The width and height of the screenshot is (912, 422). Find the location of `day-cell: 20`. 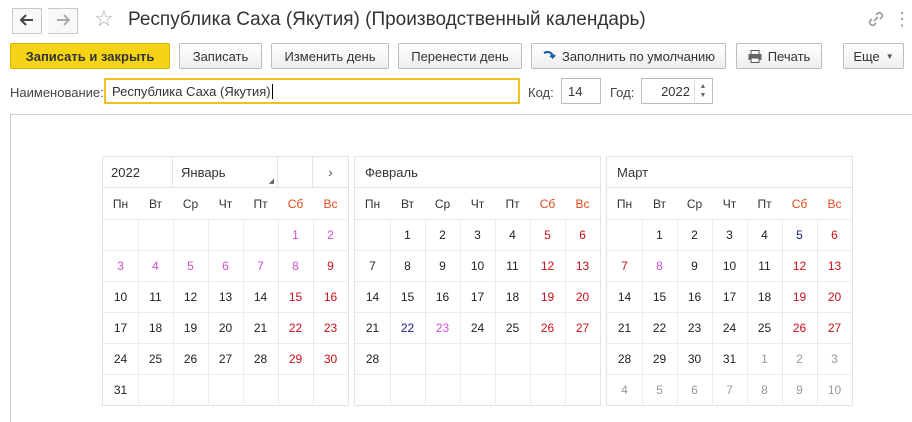

day-cell: 20 is located at coordinates (834, 296).